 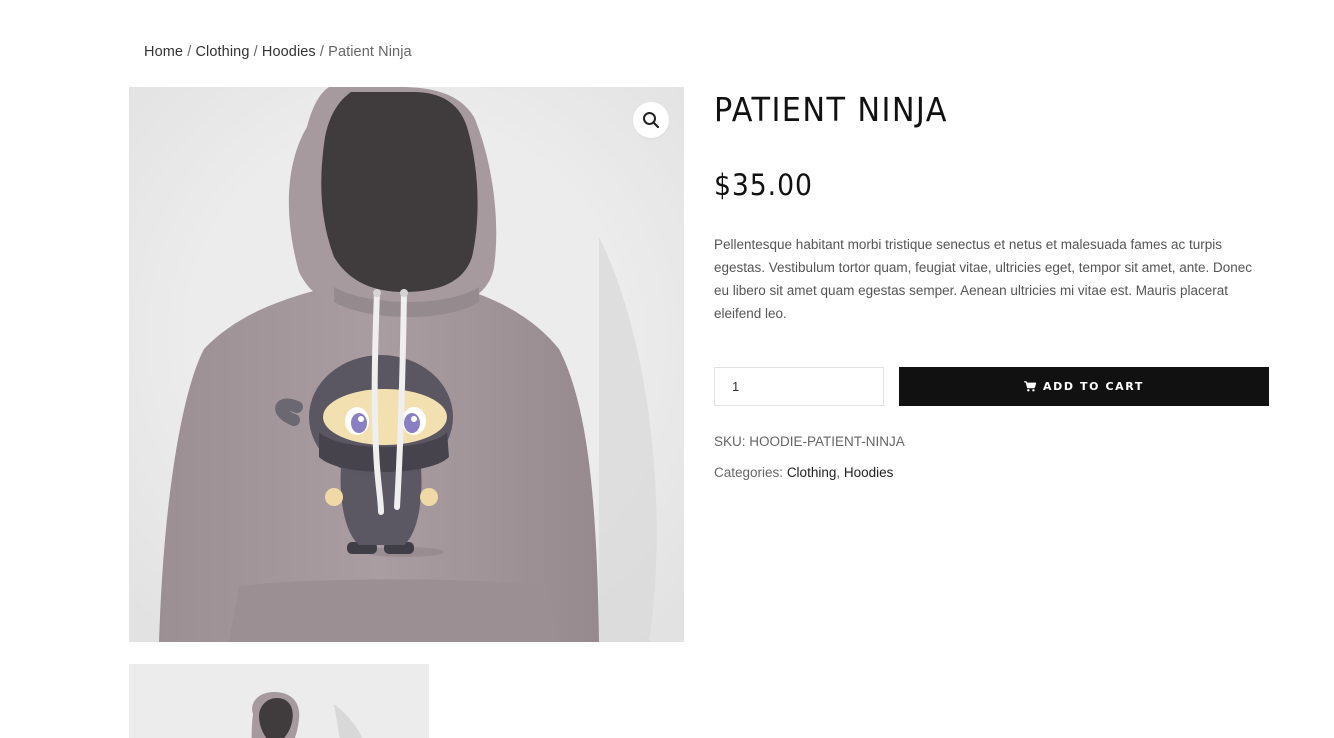 What do you see at coordinates (730, 441) in the screenshot?
I see `sku-label: SKU:` at bounding box center [730, 441].